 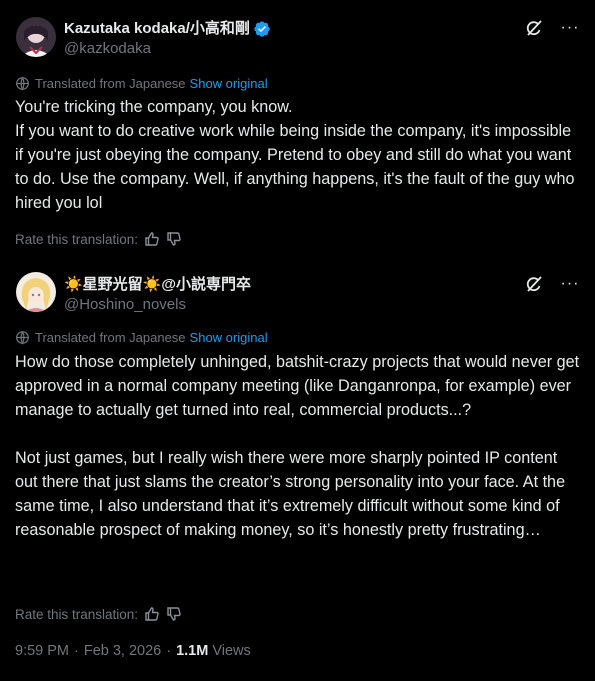 I want to click on post-meta: 9:59 PM · Feb 3, 2026 · 1.1M Views, so click(x=133, y=651).